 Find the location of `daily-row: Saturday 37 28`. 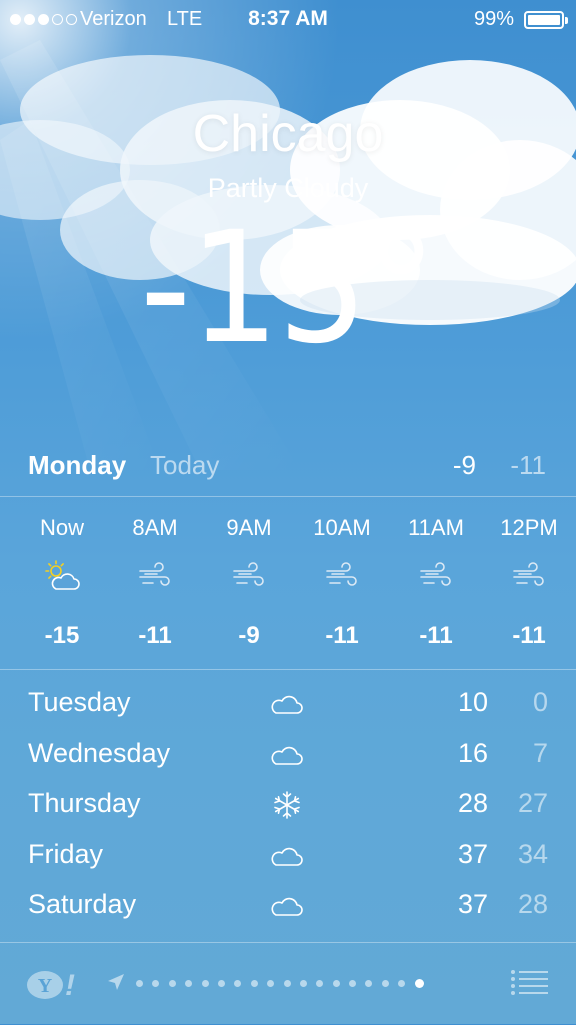

daily-row: Saturday 37 28 is located at coordinates (288, 906).